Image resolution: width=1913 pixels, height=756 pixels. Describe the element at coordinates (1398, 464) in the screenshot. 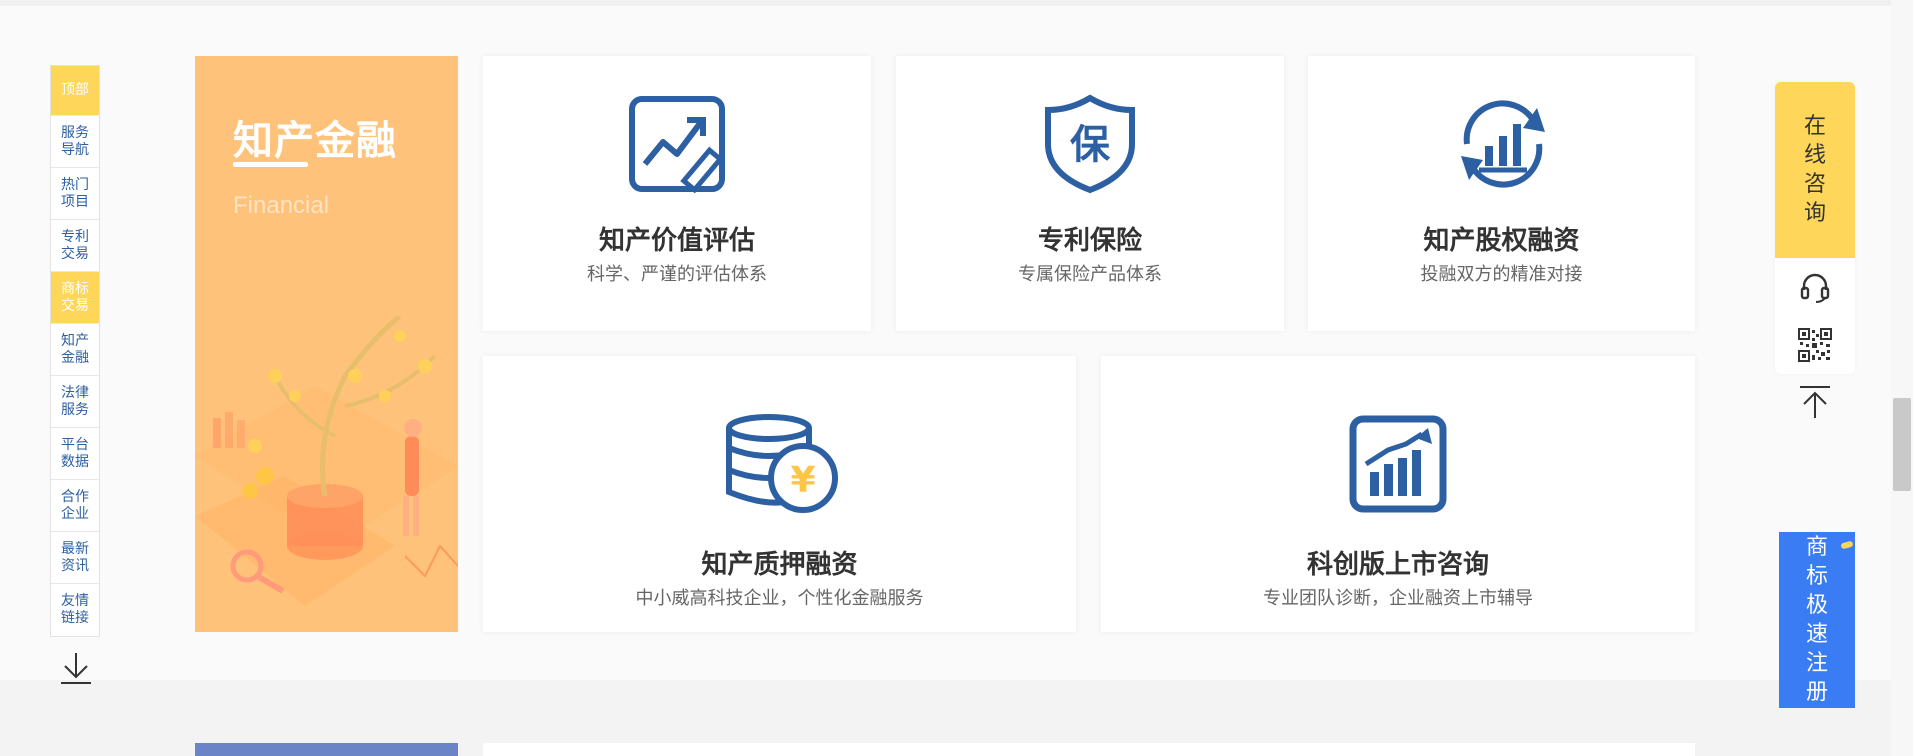

I see `growth-chart-icon` at that location.